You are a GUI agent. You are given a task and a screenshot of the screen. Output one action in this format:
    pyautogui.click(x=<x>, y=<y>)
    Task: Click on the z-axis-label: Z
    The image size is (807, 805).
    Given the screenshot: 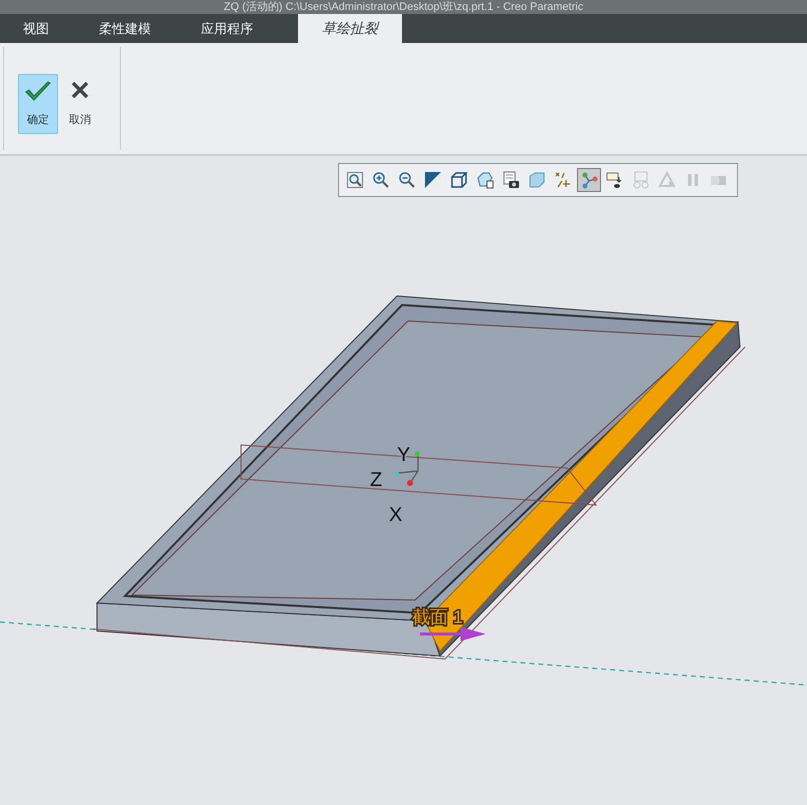 What is the action you would take?
    pyautogui.click(x=376, y=480)
    